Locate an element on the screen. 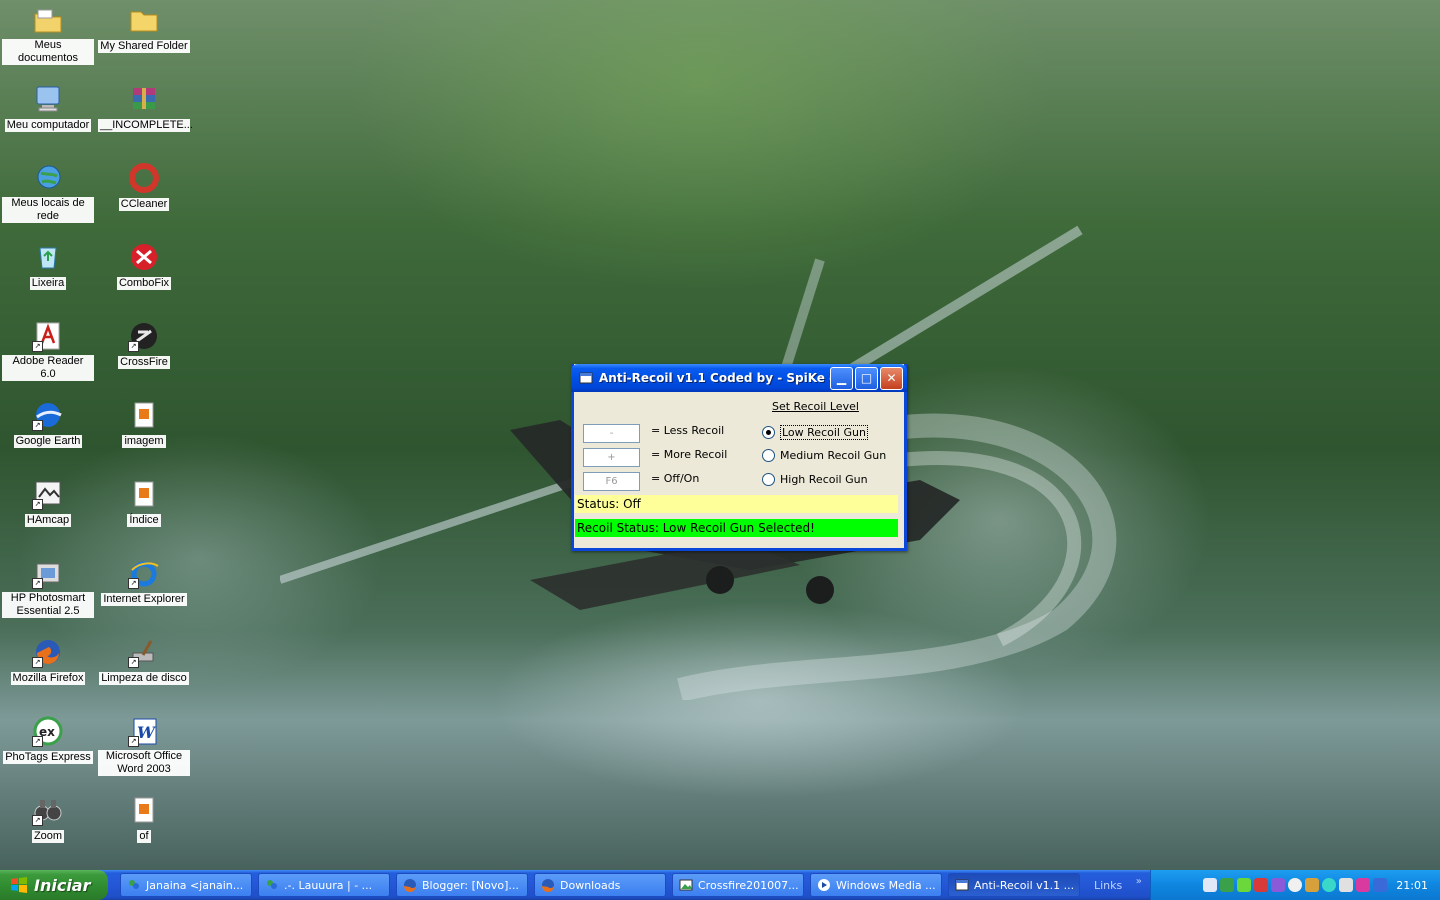  taskbar-item-downloads: Downloads is located at coordinates (600, 885).